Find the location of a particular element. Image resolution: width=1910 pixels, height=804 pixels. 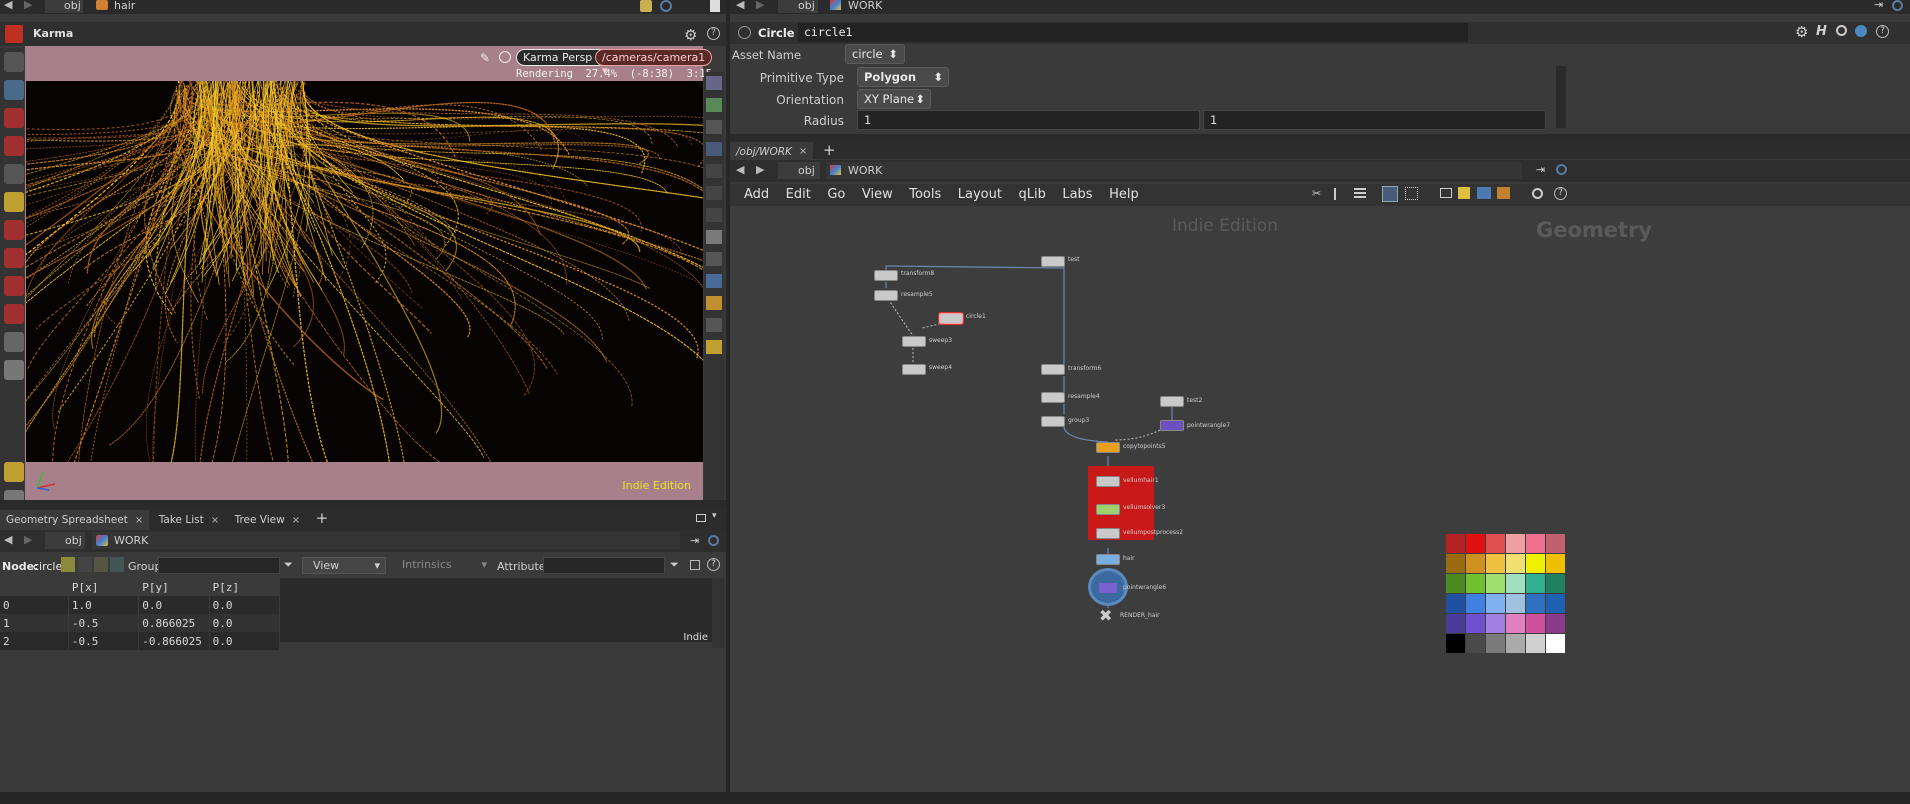

node-vellumsolver3 is located at coordinates (1108, 509).